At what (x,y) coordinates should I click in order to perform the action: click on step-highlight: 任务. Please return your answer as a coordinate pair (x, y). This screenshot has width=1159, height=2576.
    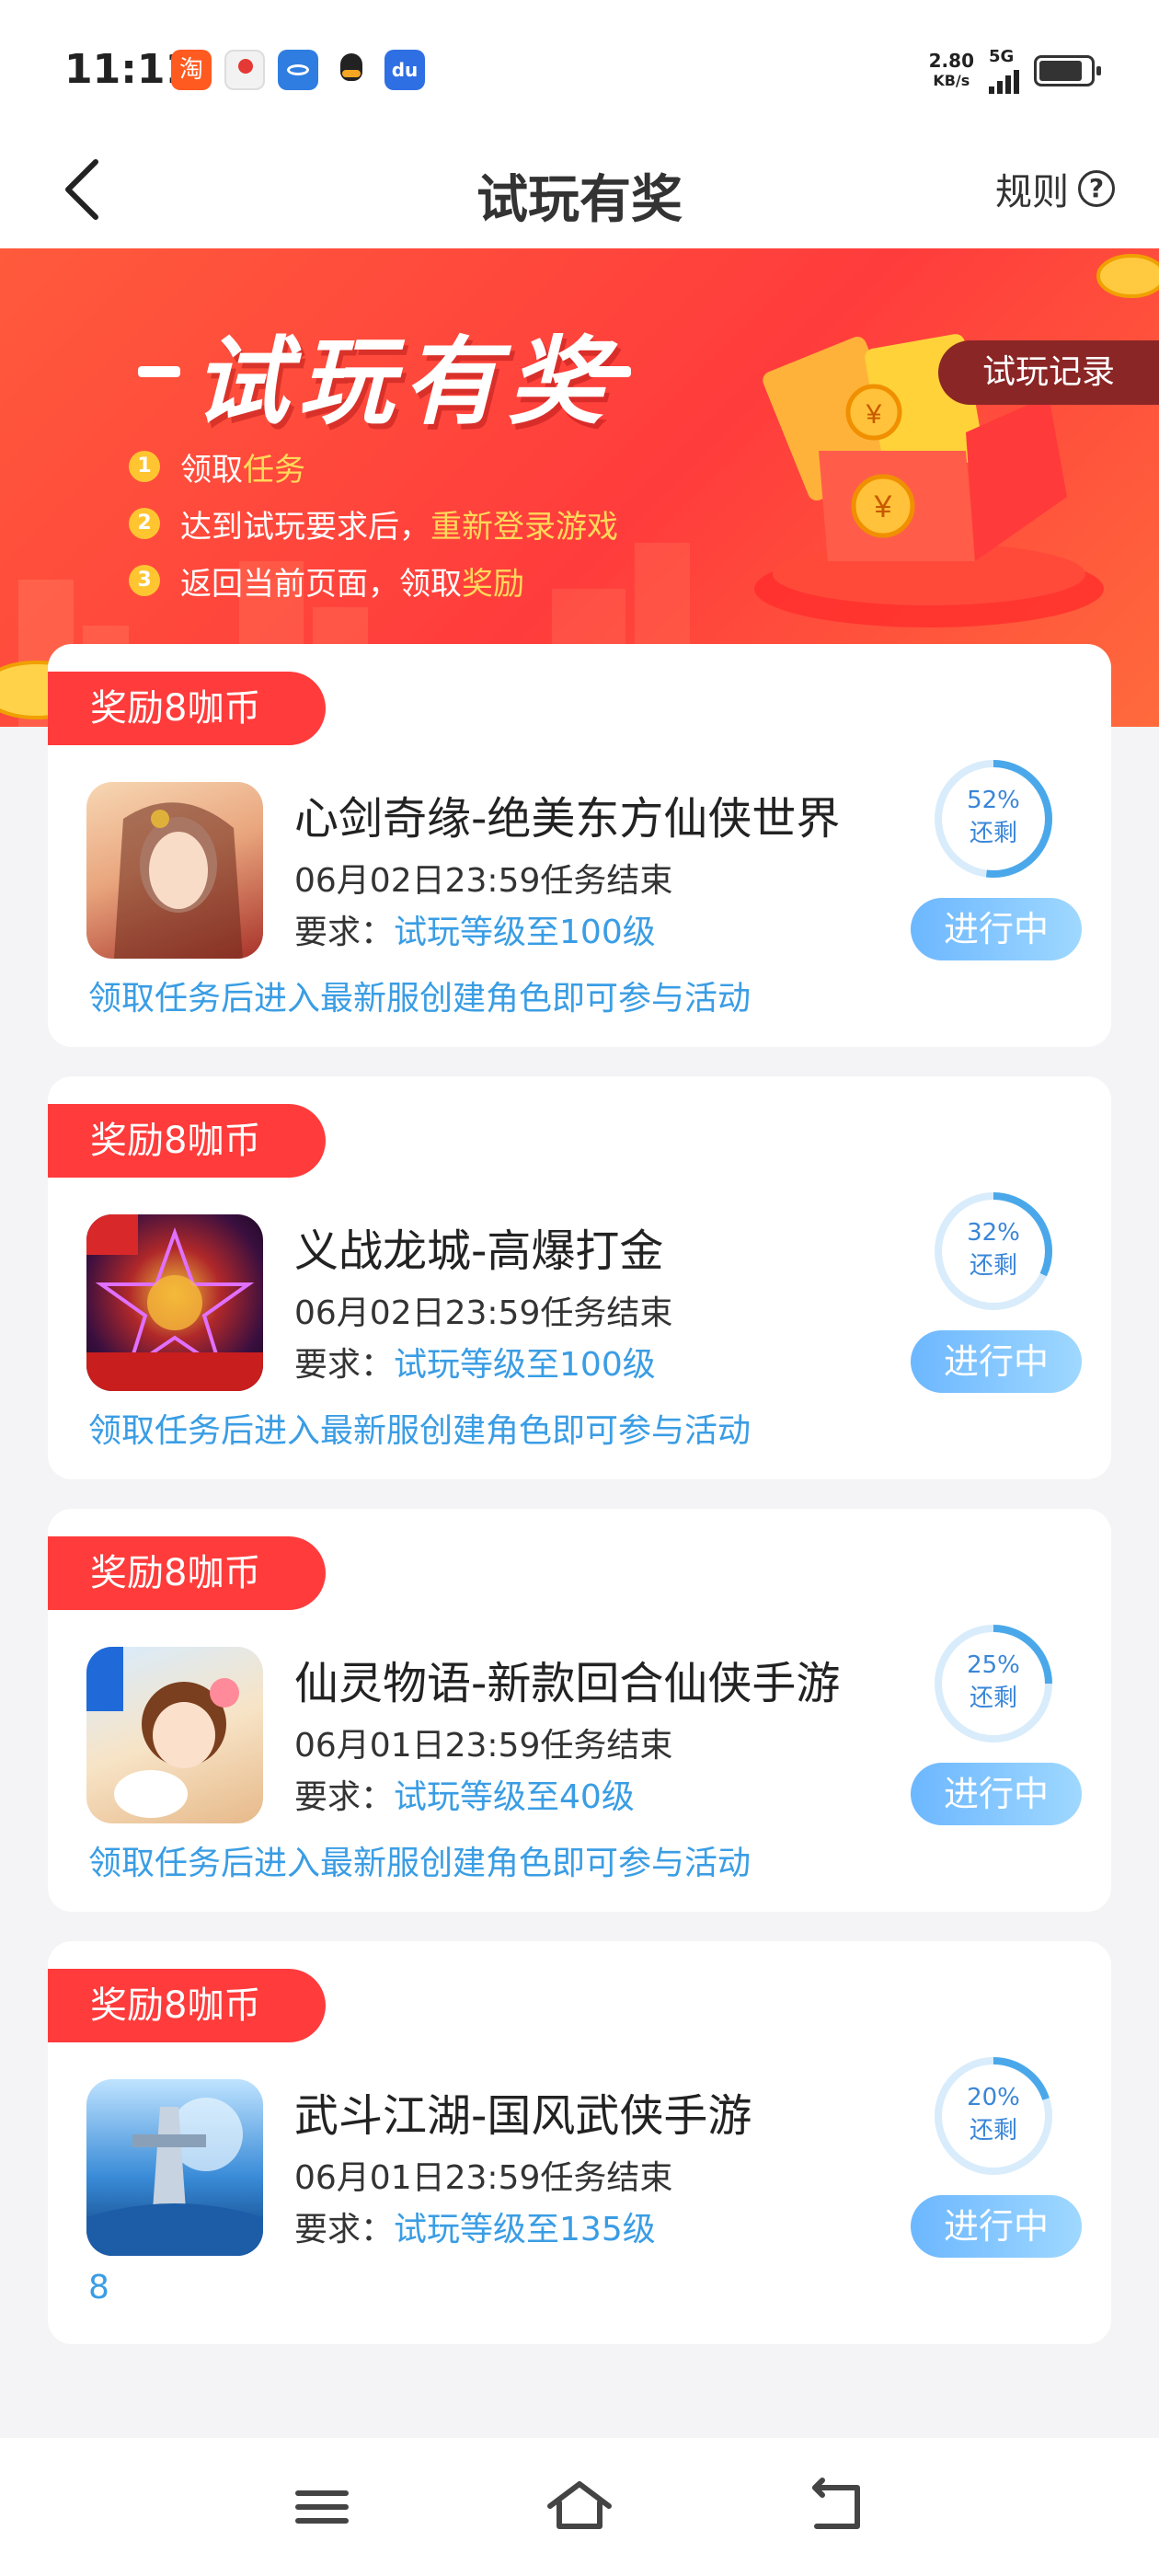
    Looking at the image, I should click on (274, 470).